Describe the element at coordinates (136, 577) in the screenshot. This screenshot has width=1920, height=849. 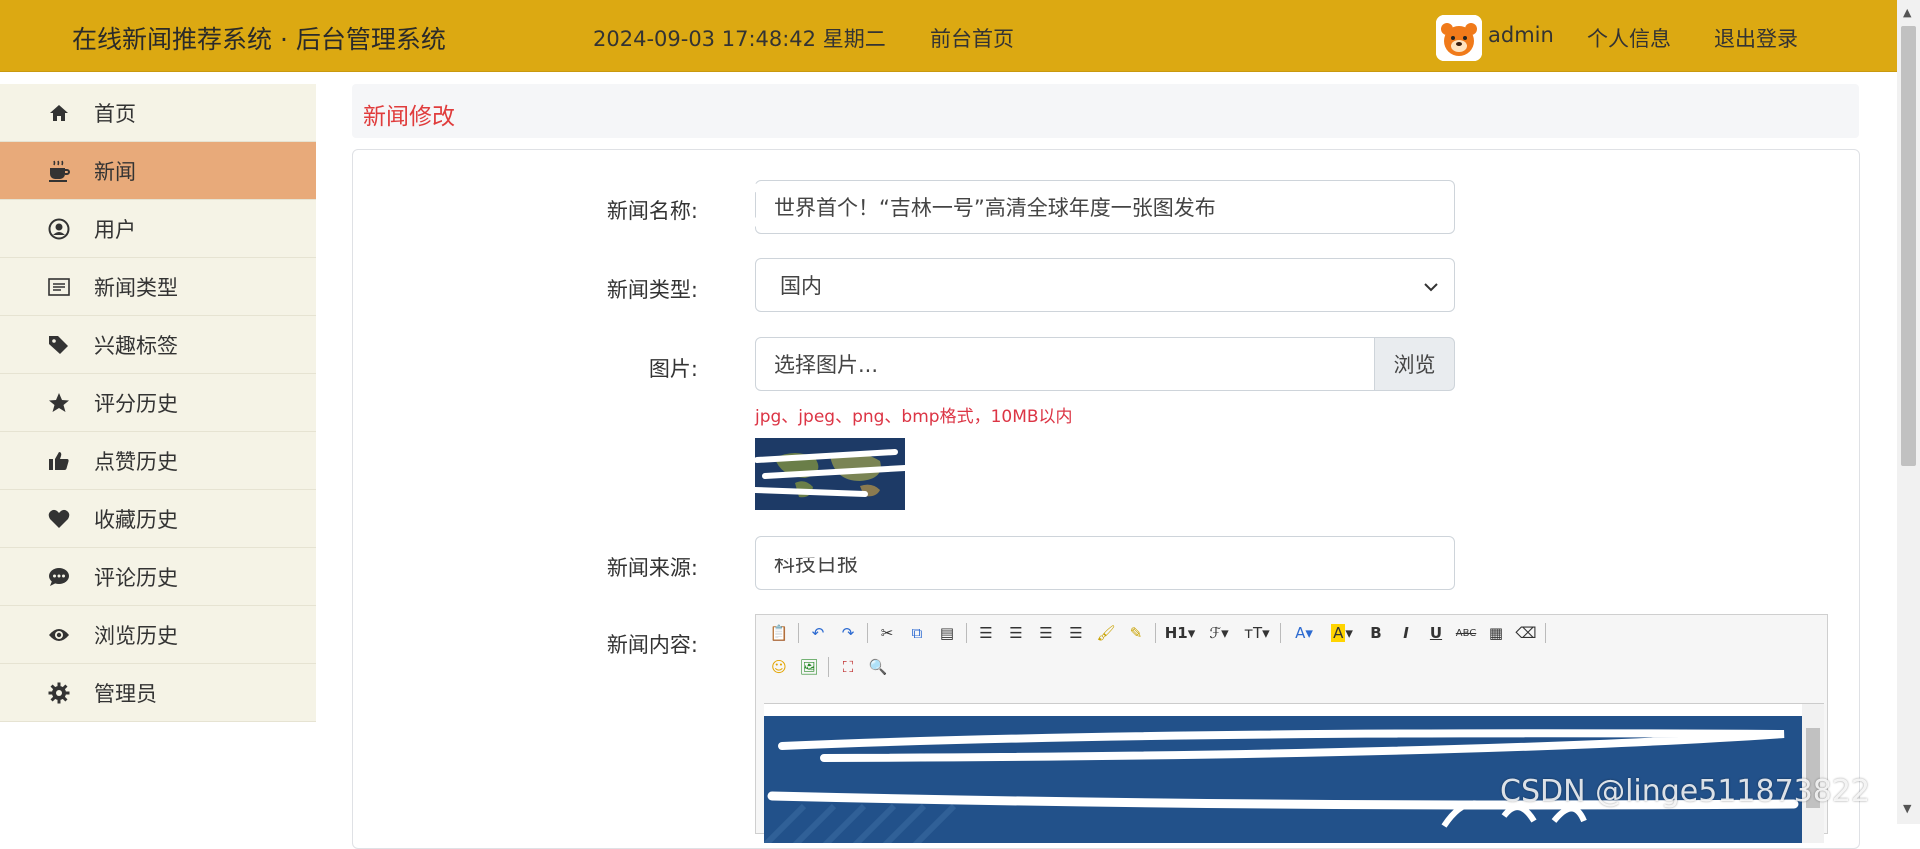
I see `sidebar-item-label: 评论历史` at that location.